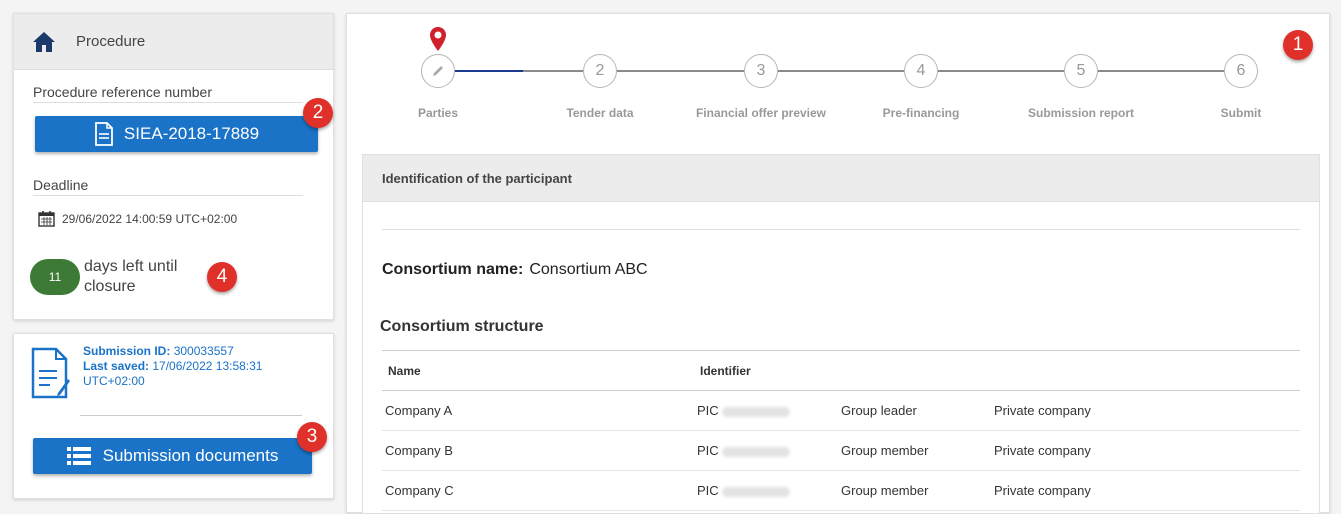  I want to click on consortium-name-value: Consortium ABC, so click(588, 269).